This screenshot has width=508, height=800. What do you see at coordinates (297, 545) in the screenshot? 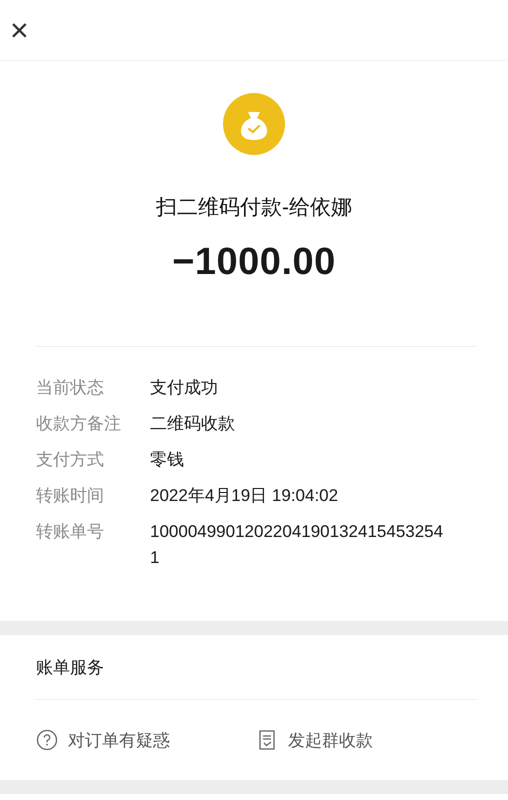
I see `detail-value: 10000499012022041901324154532541` at bounding box center [297, 545].